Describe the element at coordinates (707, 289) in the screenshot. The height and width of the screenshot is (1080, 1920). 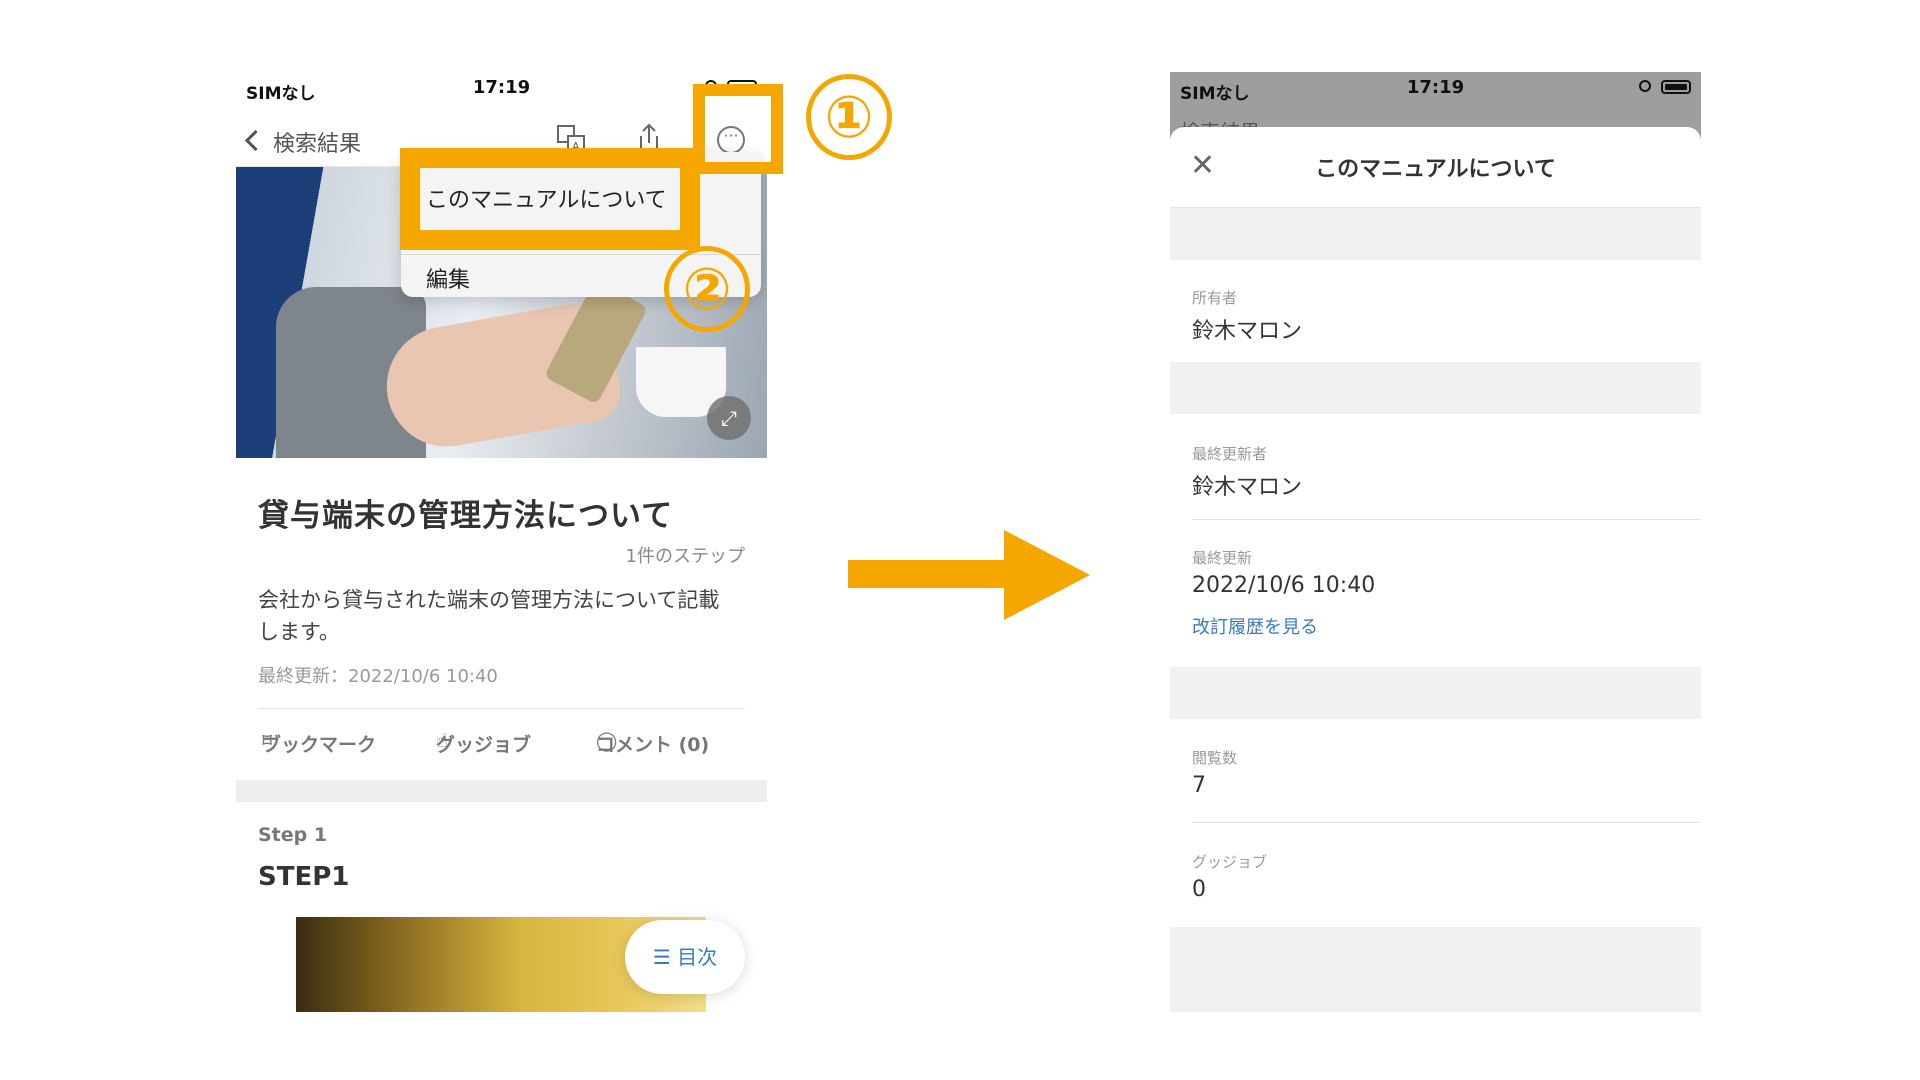
I see `step-number-badge-2: ②` at that location.